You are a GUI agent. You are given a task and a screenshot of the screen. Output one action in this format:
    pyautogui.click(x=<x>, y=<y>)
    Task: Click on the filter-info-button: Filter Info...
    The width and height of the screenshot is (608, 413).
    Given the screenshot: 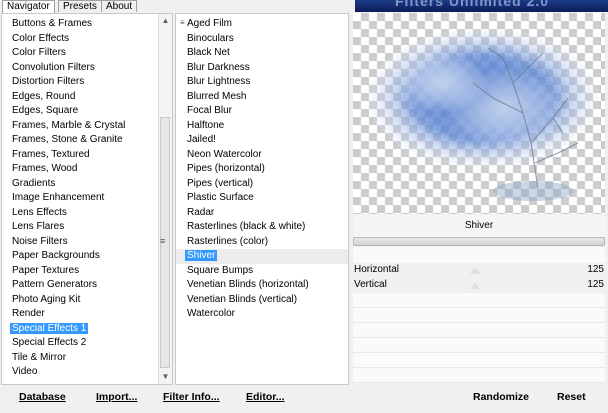 What is the action you would take?
    pyautogui.click(x=191, y=397)
    